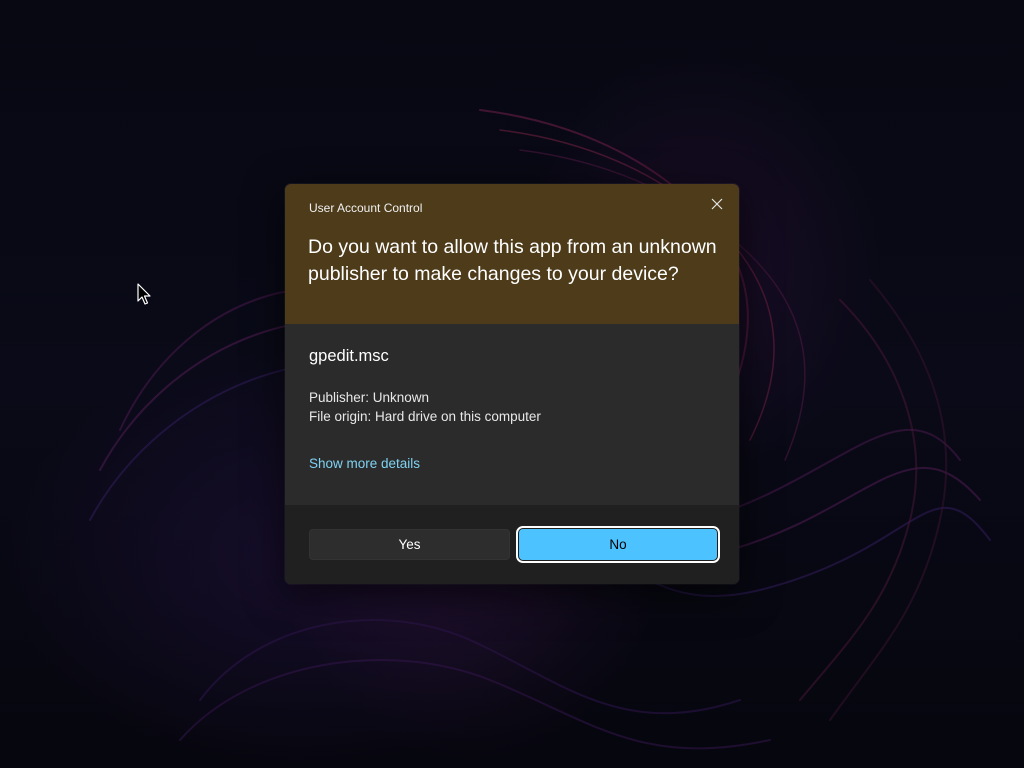  Describe the element at coordinates (366, 208) in the screenshot. I see `dialog-title: User Account Control` at that location.